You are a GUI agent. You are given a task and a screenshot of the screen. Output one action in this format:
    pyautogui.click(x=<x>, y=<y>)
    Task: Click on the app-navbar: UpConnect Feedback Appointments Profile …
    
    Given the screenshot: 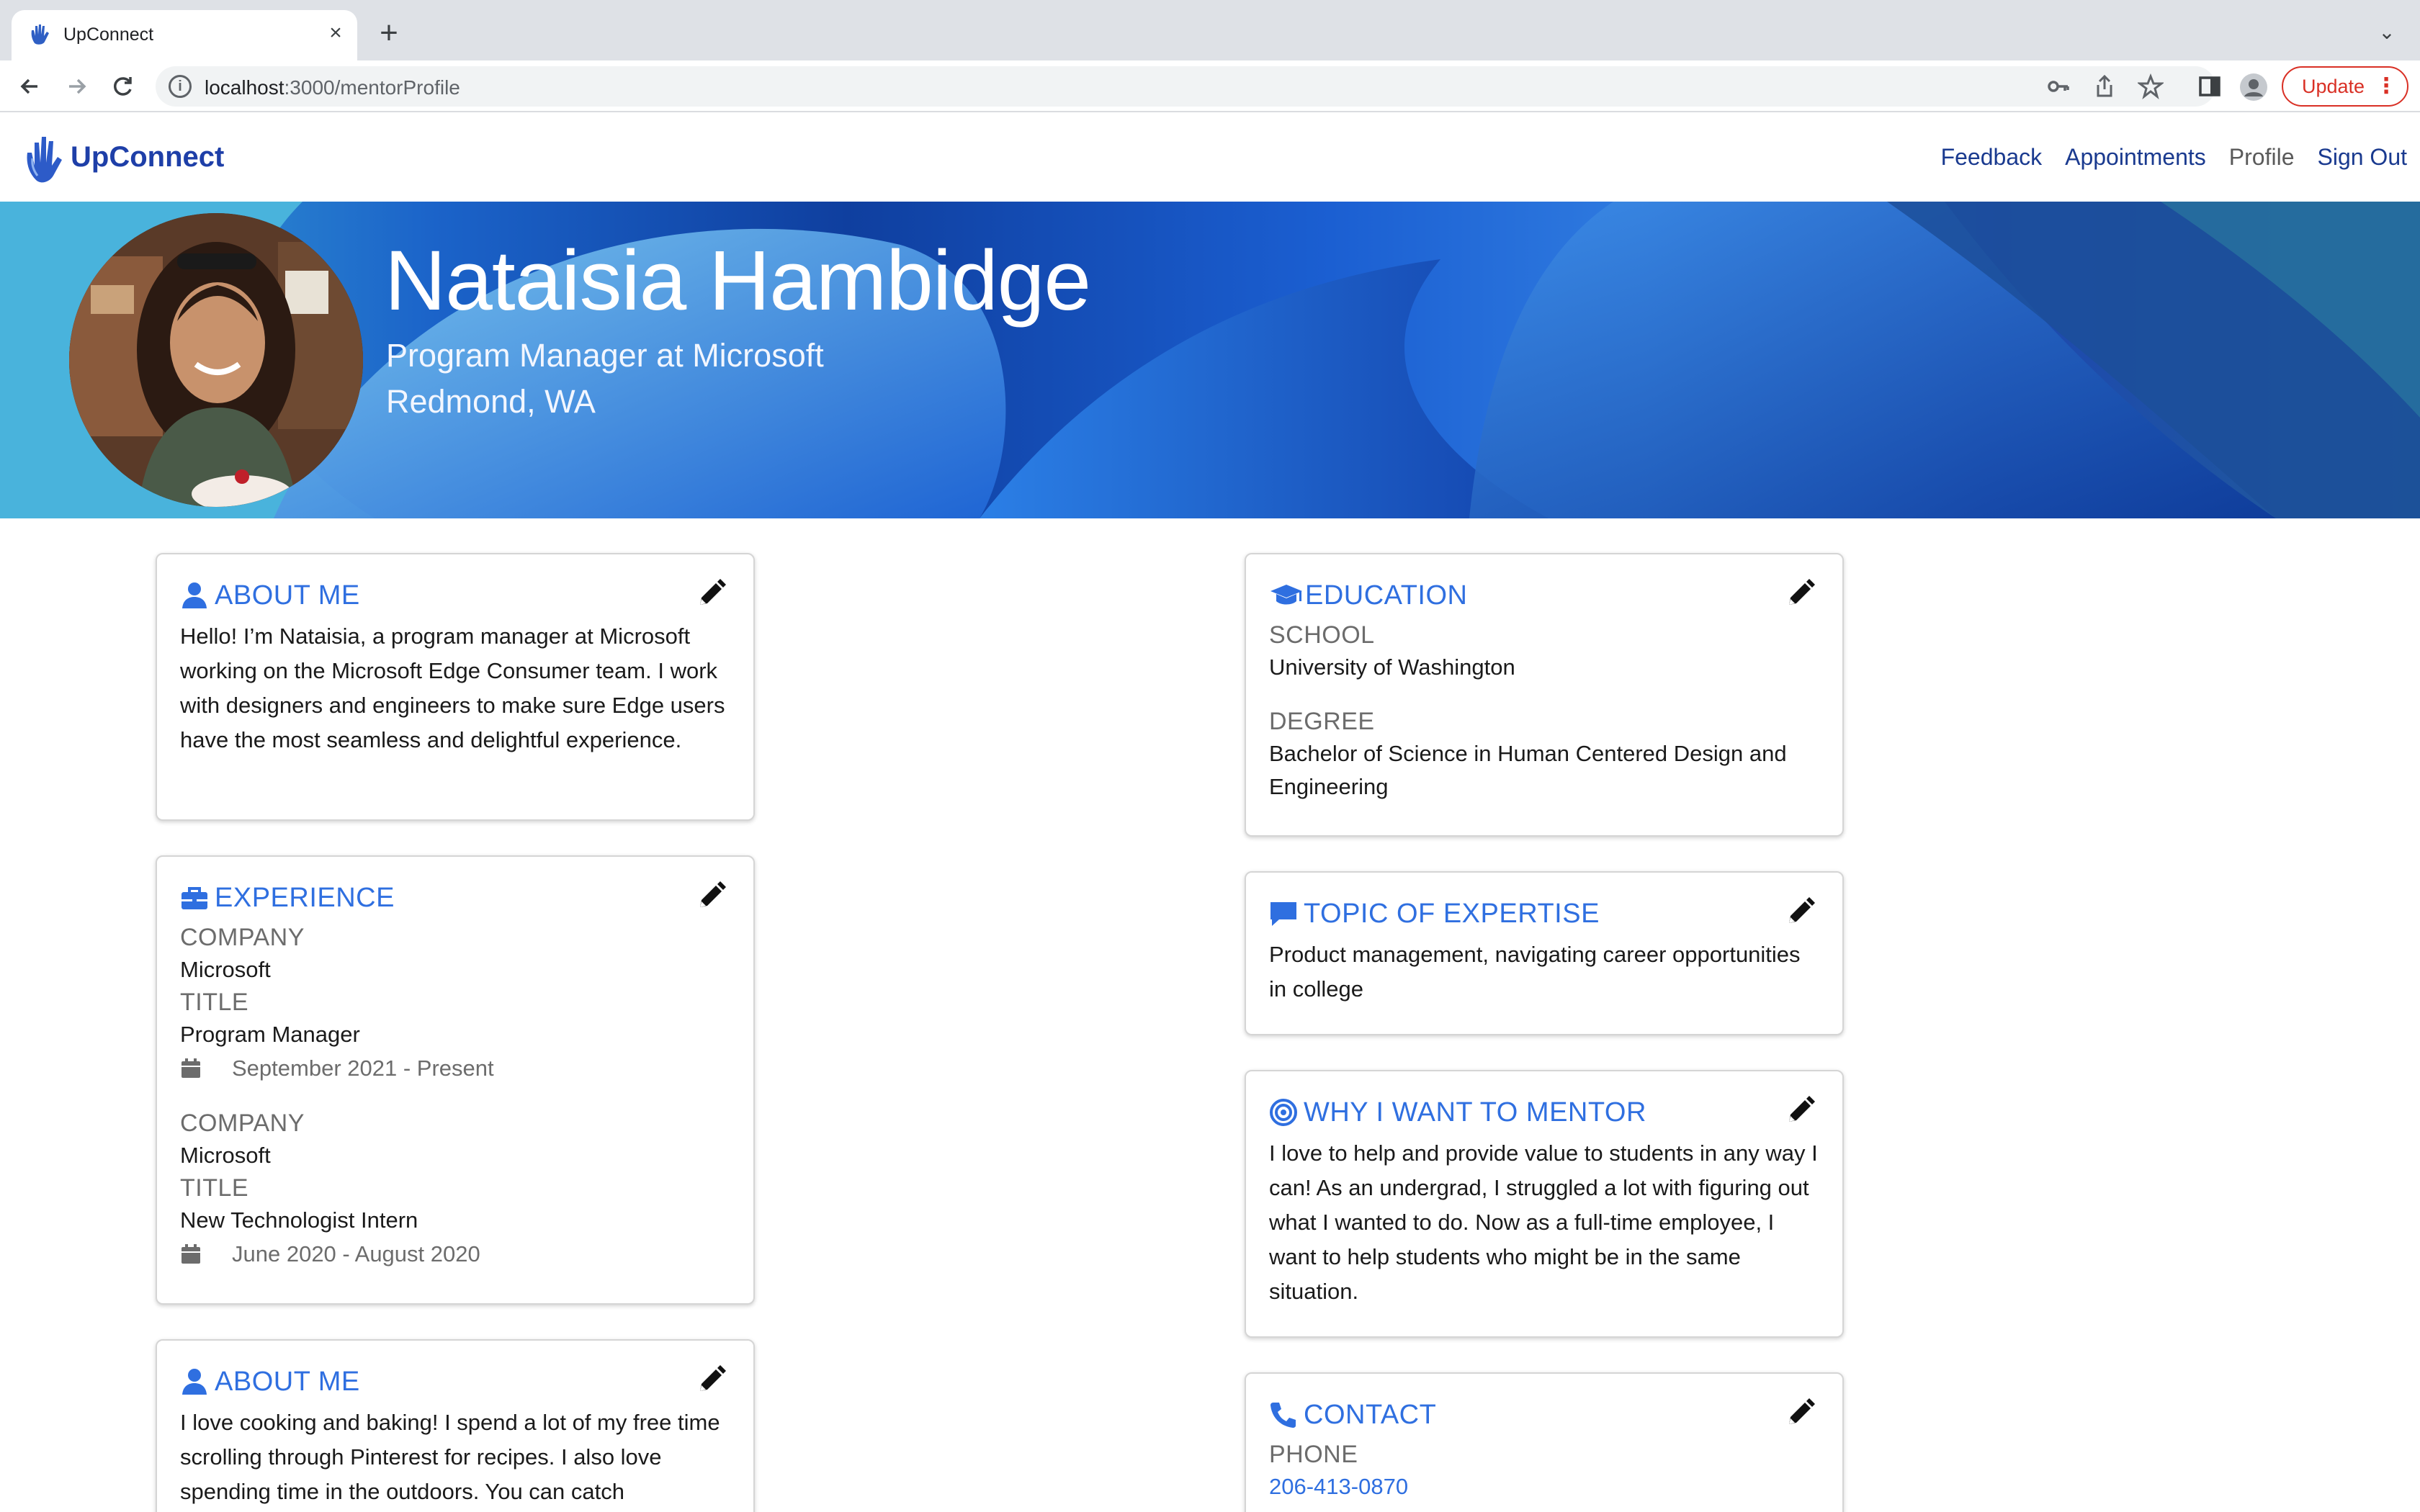 What is the action you would take?
    pyautogui.click(x=1210, y=157)
    